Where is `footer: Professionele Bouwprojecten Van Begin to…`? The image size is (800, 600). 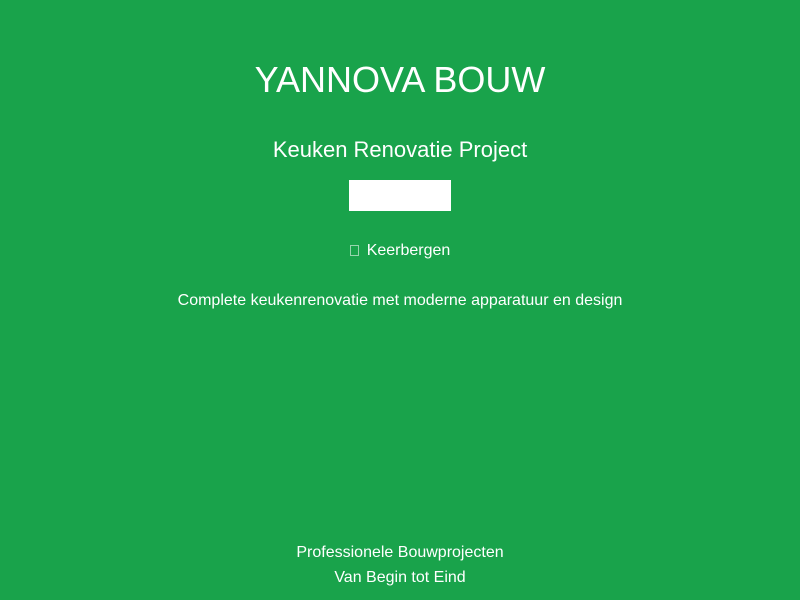 footer: Professionele Bouwprojecten Van Begin to… is located at coordinates (400, 565).